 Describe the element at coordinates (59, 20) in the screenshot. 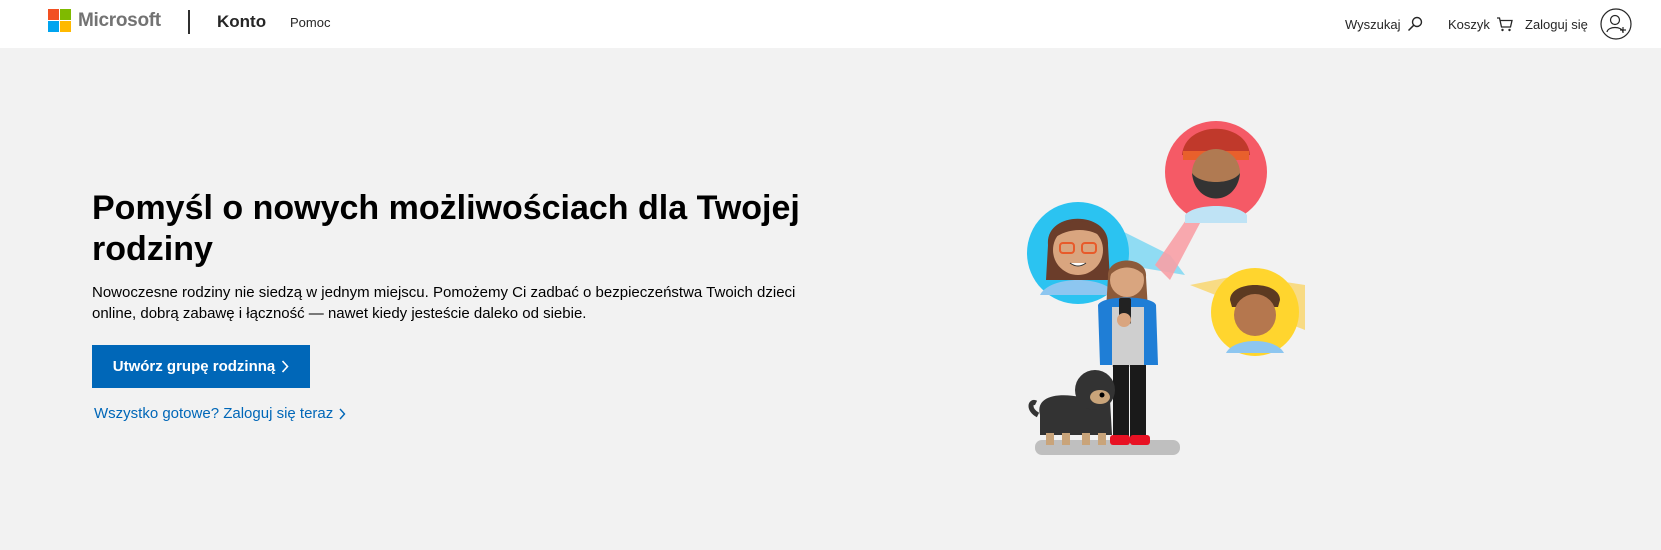

I see `microsoft-logo-icon` at that location.